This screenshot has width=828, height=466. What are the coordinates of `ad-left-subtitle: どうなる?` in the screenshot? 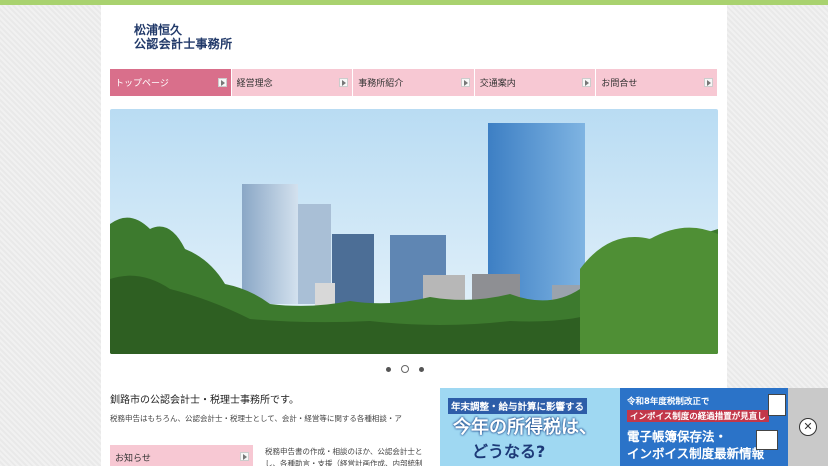 It's located at (509, 451).